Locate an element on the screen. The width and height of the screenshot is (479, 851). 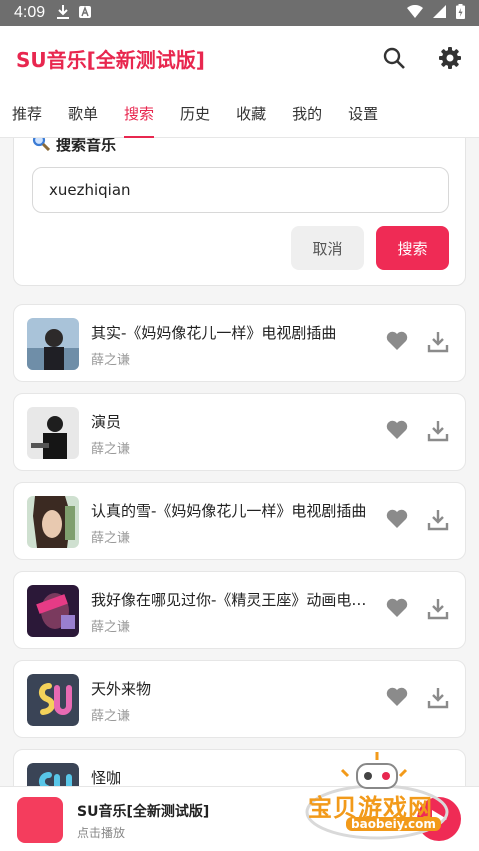
mini-player: SU音乐[全新测试版] 点击播放 is located at coordinates (239, 818).